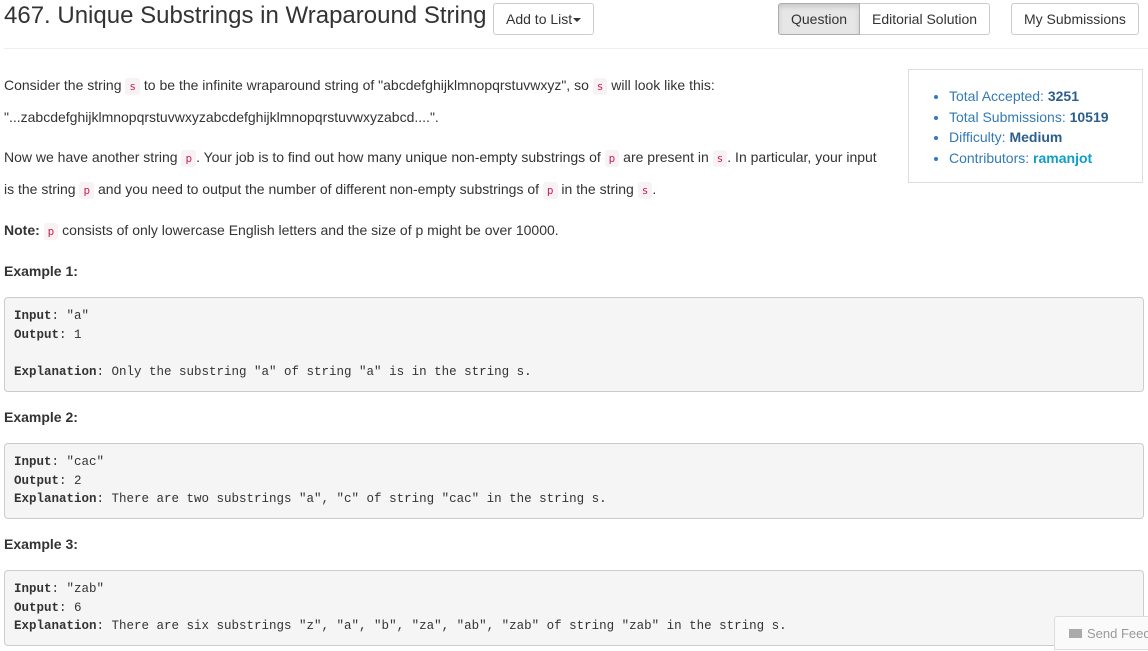 The image size is (1148, 651). Describe the element at coordinates (925, 19) in the screenshot. I see `tab-editorial-solution: Editorial Solution` at that location.